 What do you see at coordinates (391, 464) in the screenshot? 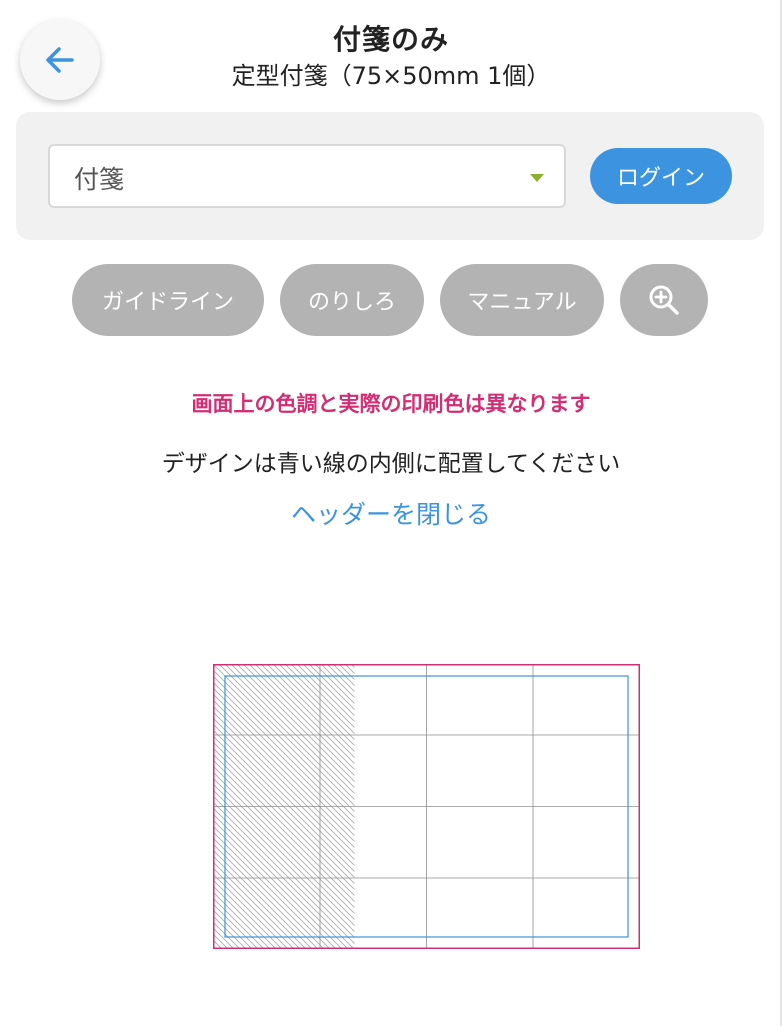
I see `design-instruction: デザインは青い線の内側に配置してください` at bounding box center [391, 464].